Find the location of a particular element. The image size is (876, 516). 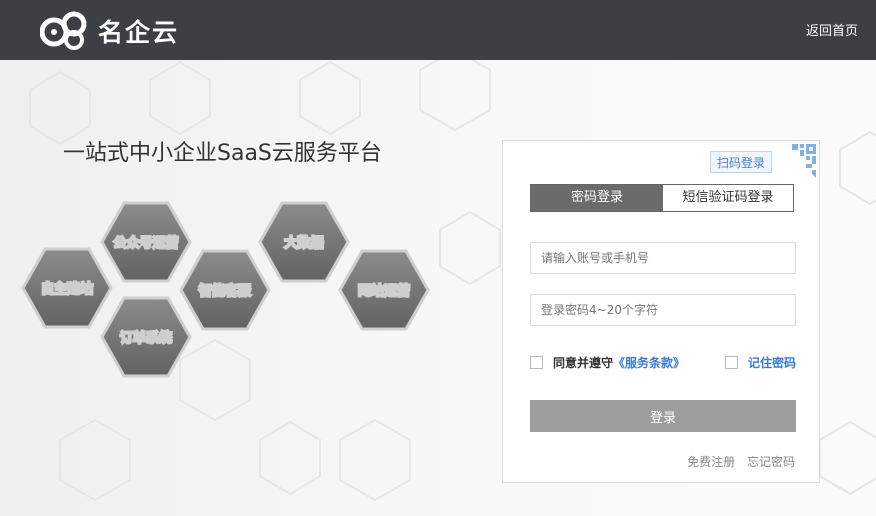

qr-code-icon is located at coordinates (798, 162).